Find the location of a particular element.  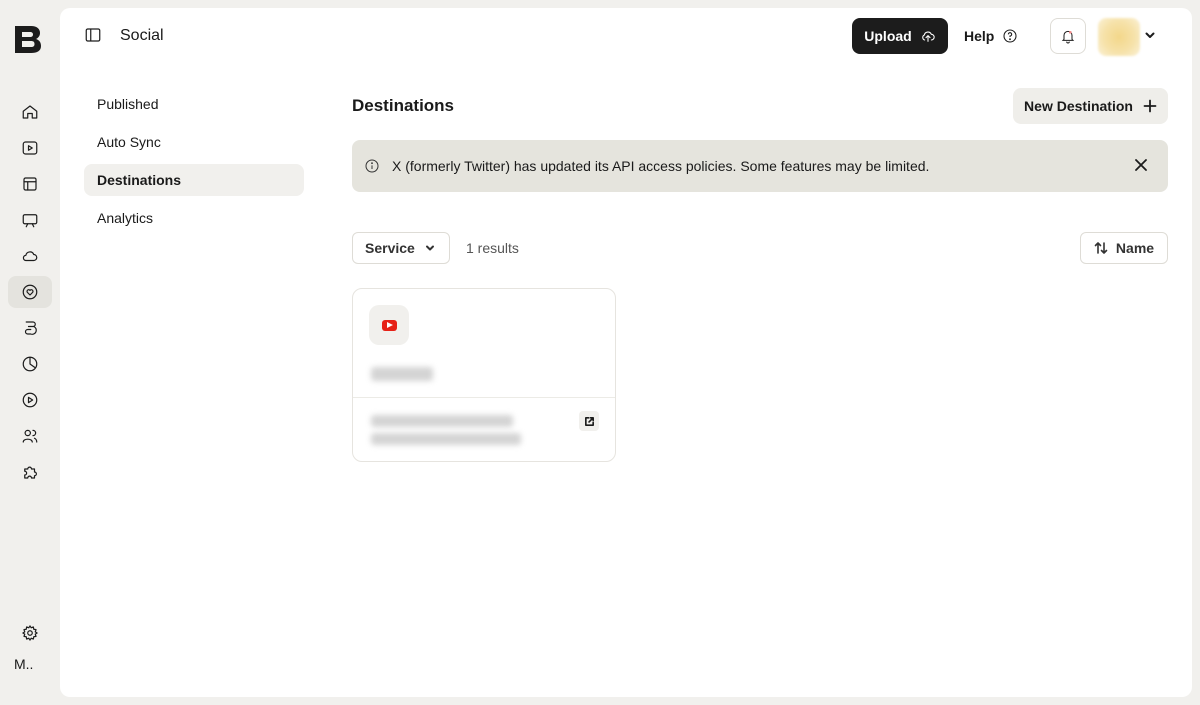

rail-home-button is located at coordinates (30, 112).